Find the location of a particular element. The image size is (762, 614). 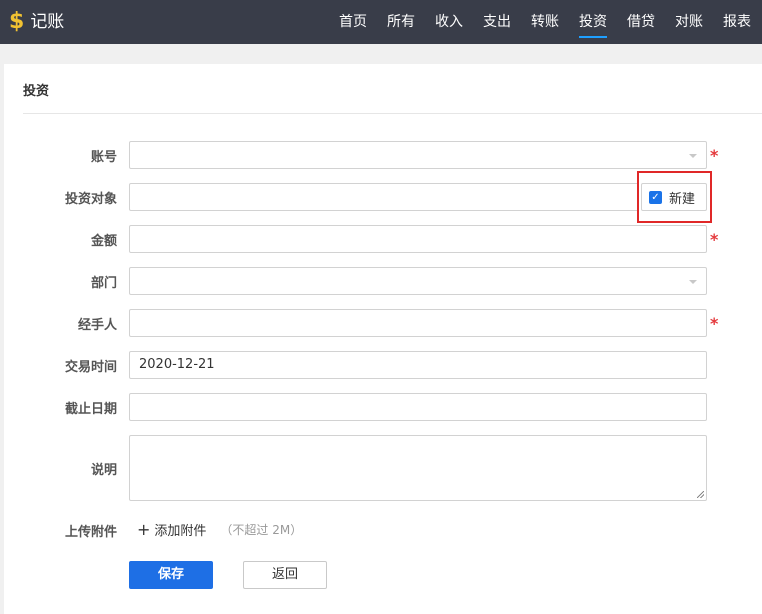

handler-label: 经手人 is located at coordinates (97, 325).